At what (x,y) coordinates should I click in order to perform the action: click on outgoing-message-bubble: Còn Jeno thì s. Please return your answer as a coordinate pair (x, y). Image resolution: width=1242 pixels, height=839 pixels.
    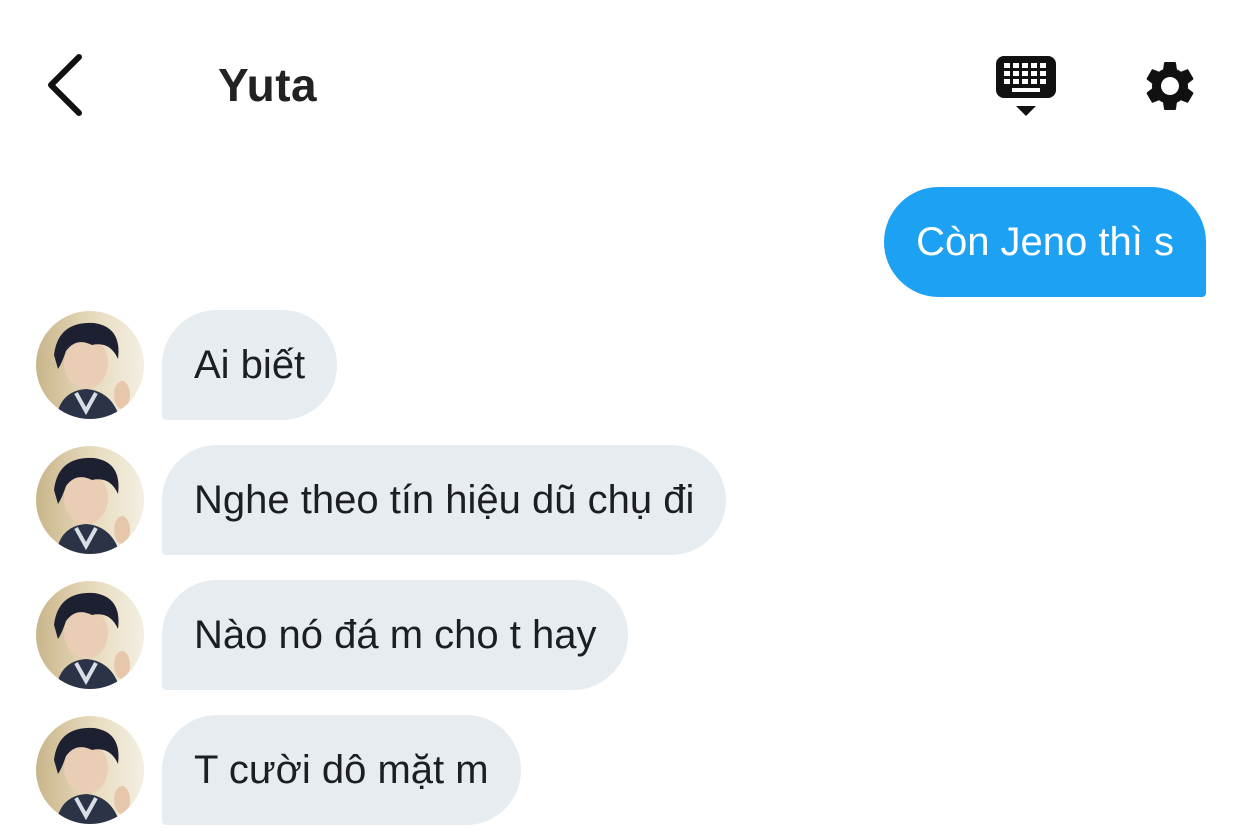
    Looking at the image, I should click on (1045, 242).